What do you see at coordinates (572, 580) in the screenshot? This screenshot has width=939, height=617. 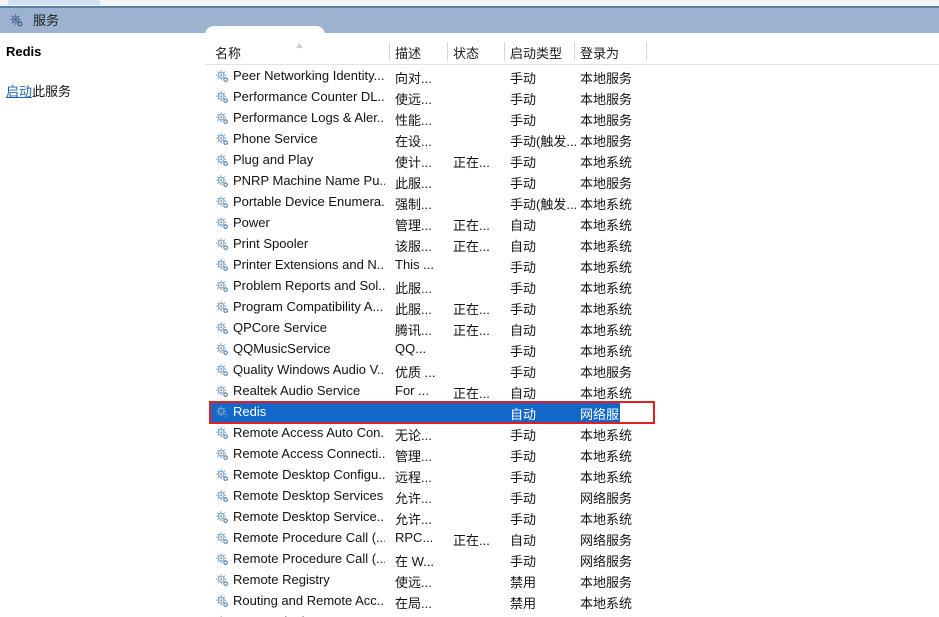 I see `table-row: Remote Registry 使远... 禁用 本地服务` at bounding box center [572, 580].